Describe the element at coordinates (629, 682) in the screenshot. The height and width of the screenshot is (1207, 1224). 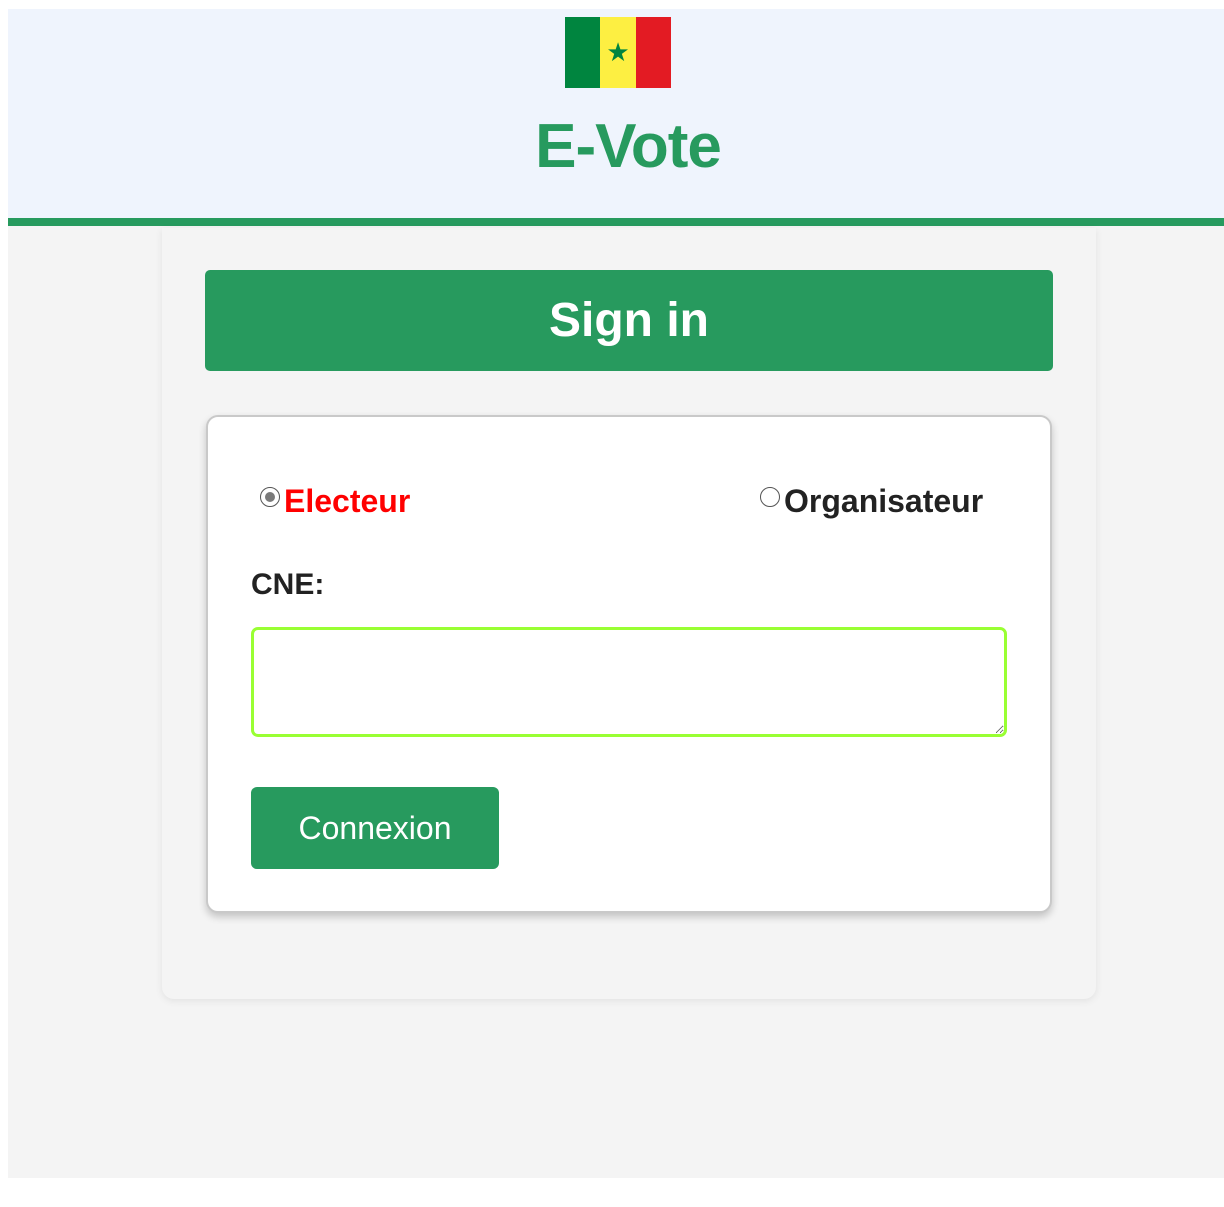
I see `cne-input` at that location.